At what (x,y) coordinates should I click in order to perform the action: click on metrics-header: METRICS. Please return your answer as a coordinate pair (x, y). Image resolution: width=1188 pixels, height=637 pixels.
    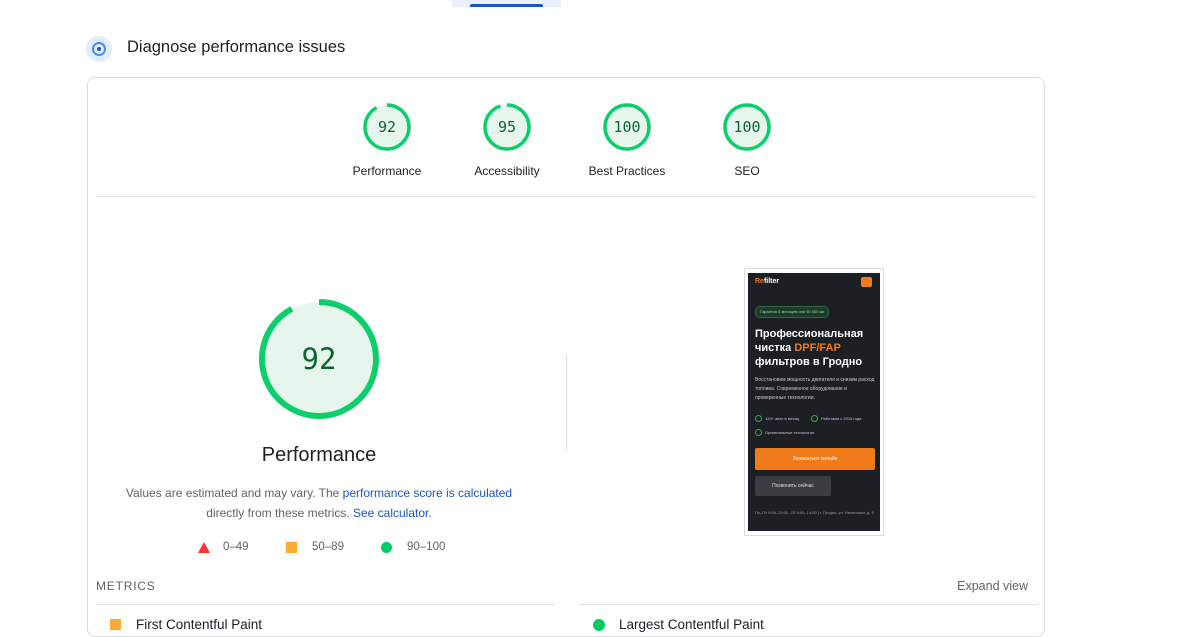
    Looking at the image, I should click on (126, 586).